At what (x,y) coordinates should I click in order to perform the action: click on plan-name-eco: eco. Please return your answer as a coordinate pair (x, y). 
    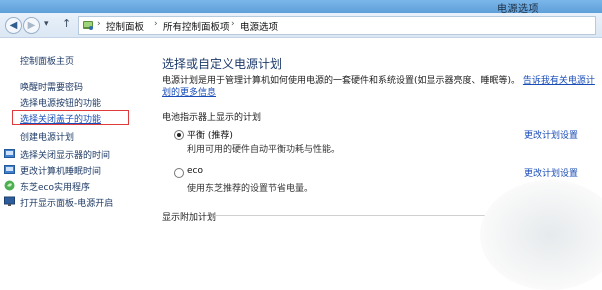
    Looking at the image, I should click on (195, 171).